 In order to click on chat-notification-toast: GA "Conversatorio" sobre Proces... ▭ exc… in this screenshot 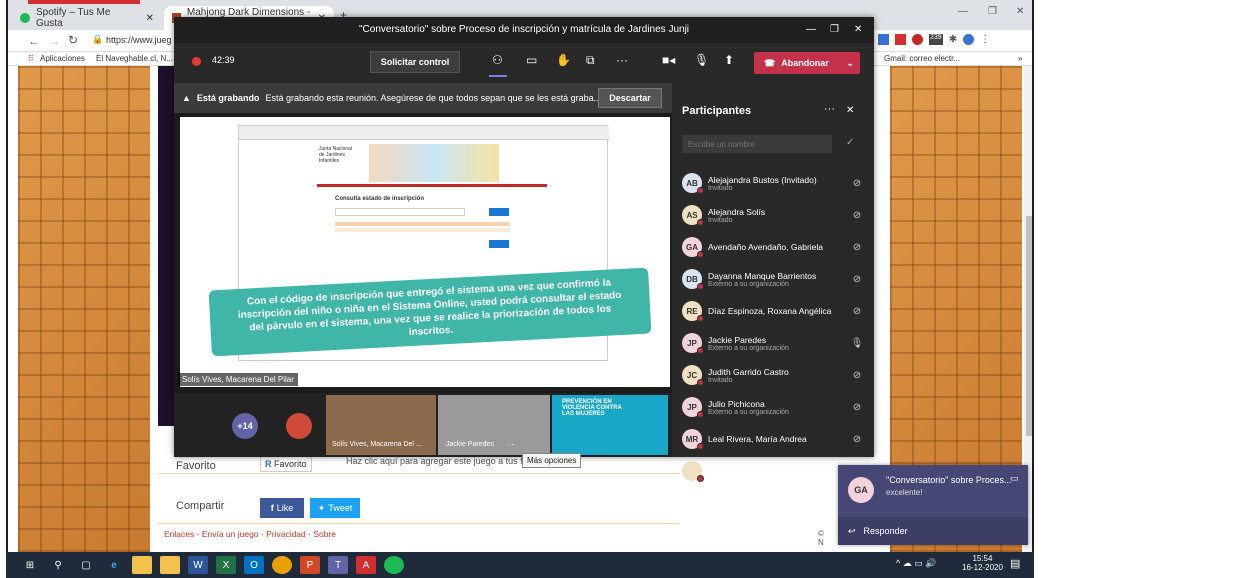, I will do `click(933, 505)`.